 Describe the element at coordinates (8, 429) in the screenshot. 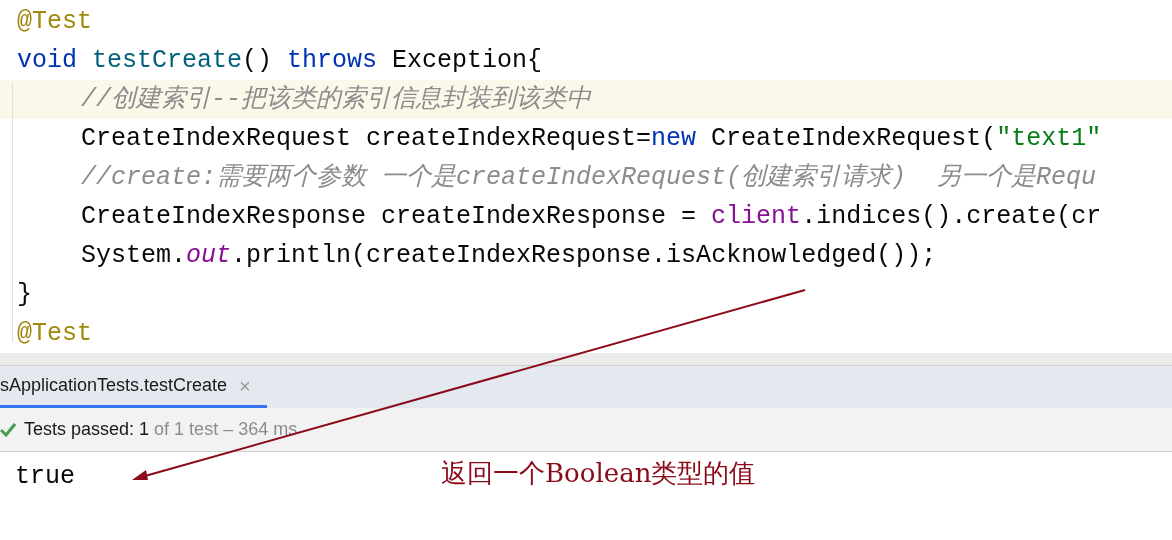

I see `check-icon` at that location.